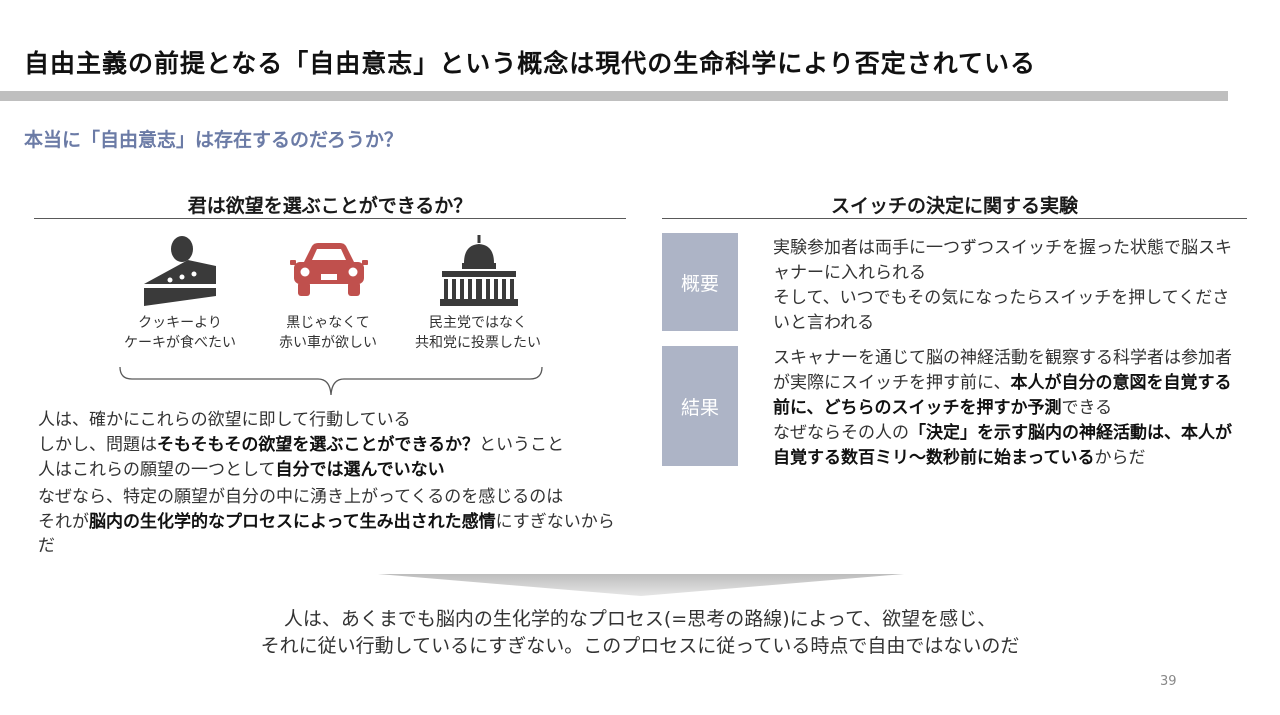  Describe the element at coordinates (180, 271) in the screenshot. I see `cake-icon` at that location.